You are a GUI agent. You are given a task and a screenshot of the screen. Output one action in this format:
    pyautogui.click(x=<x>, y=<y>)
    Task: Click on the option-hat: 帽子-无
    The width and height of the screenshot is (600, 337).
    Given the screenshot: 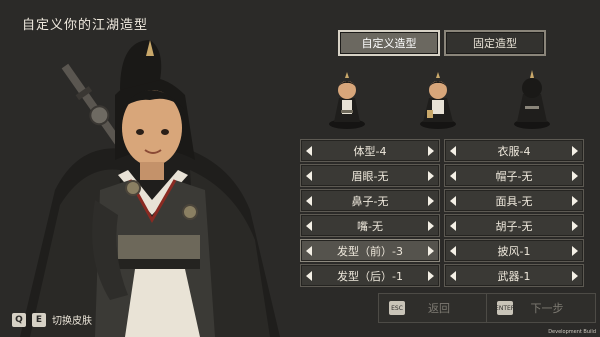 What is the action you would take?
    pyautogui.click(x=514, y=175)
    